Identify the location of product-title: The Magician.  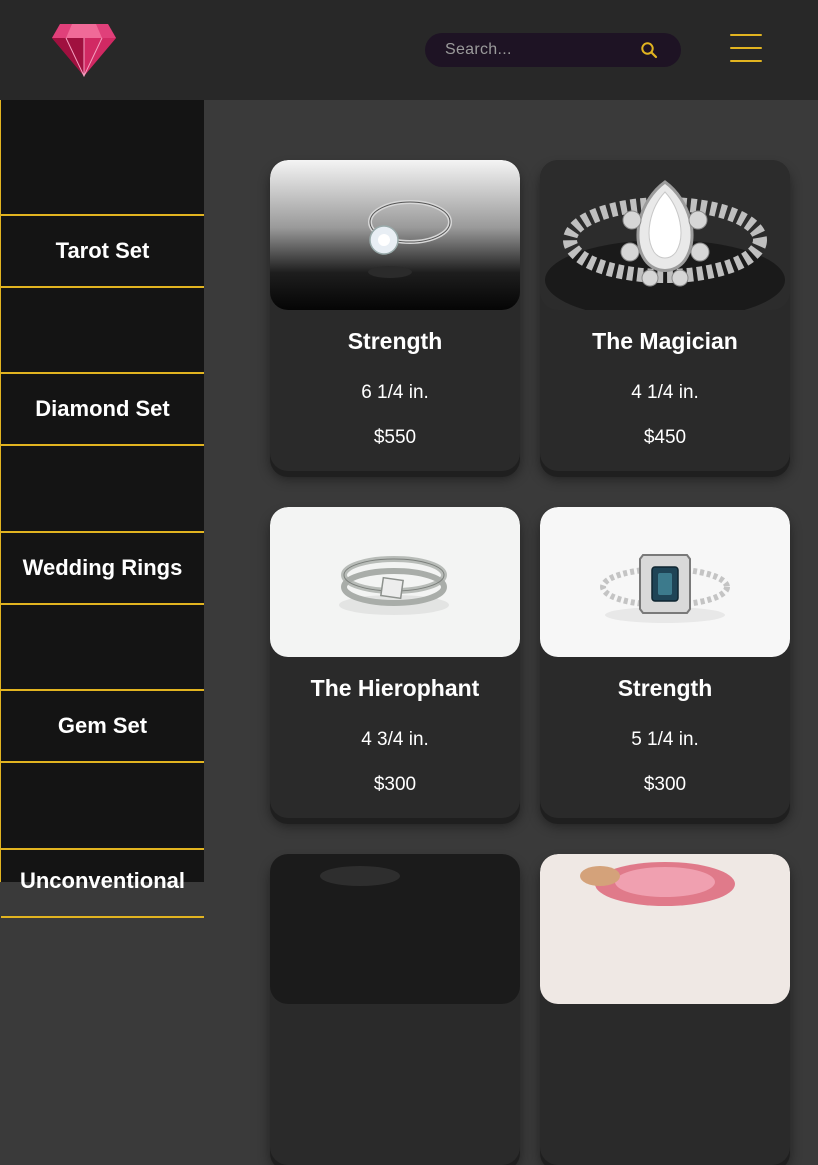
(665, 341).